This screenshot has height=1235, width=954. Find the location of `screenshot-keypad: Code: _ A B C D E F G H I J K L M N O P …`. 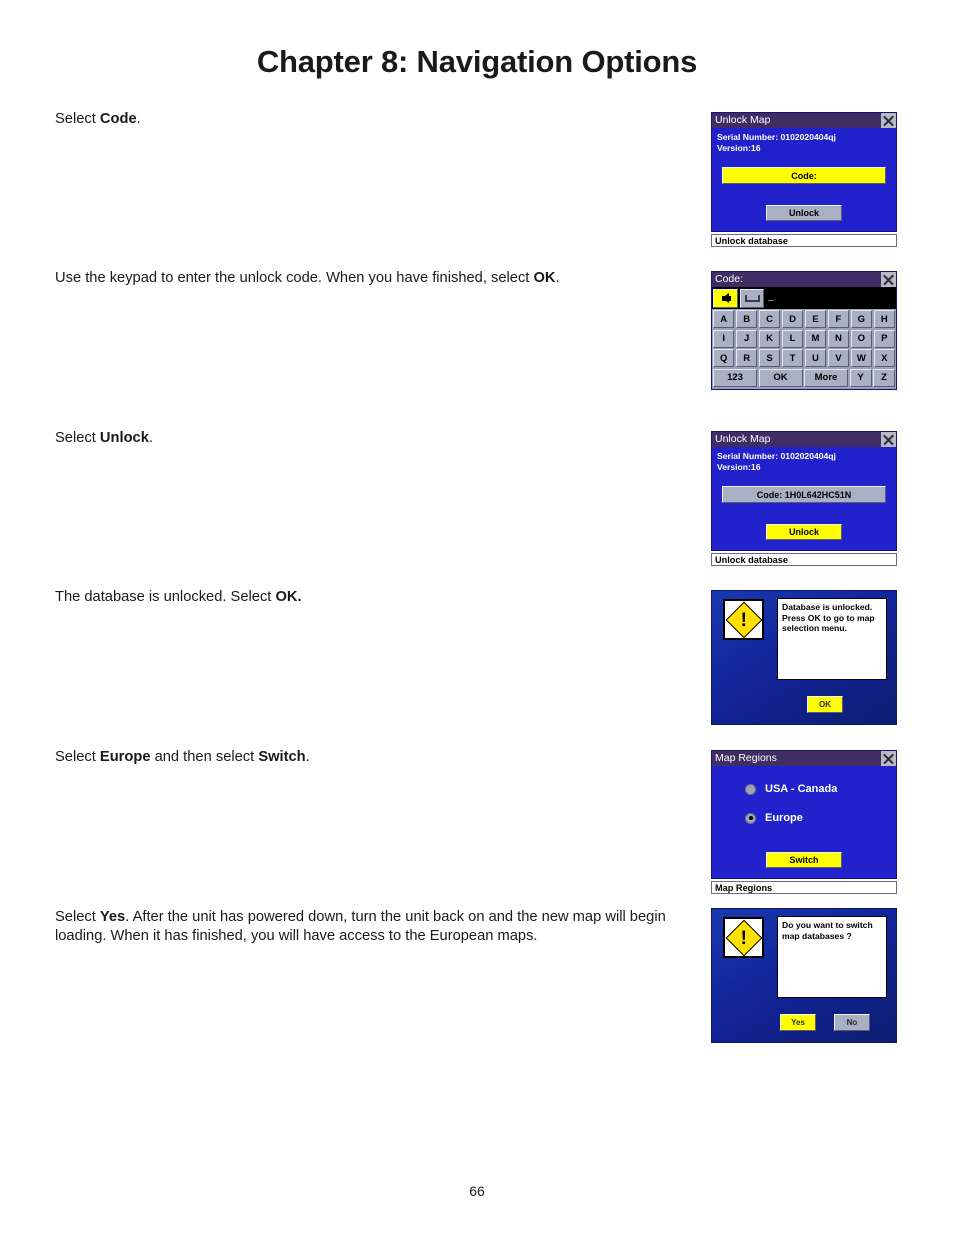

screenshot-keypad: Code: _ A B C D E F G H I J K L M N O P … is located at coordinates (804, 330).